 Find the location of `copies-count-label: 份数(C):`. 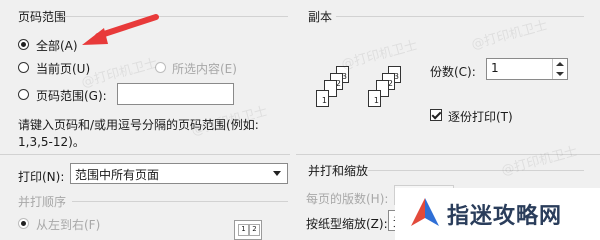

copies-count-label: 份数(C): is located at coordinates (453, 72).